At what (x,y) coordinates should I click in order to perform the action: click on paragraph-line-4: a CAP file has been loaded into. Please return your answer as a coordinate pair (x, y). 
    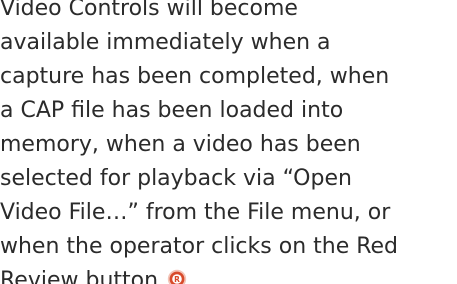
    Looking at the image, I should click on (172, 110).